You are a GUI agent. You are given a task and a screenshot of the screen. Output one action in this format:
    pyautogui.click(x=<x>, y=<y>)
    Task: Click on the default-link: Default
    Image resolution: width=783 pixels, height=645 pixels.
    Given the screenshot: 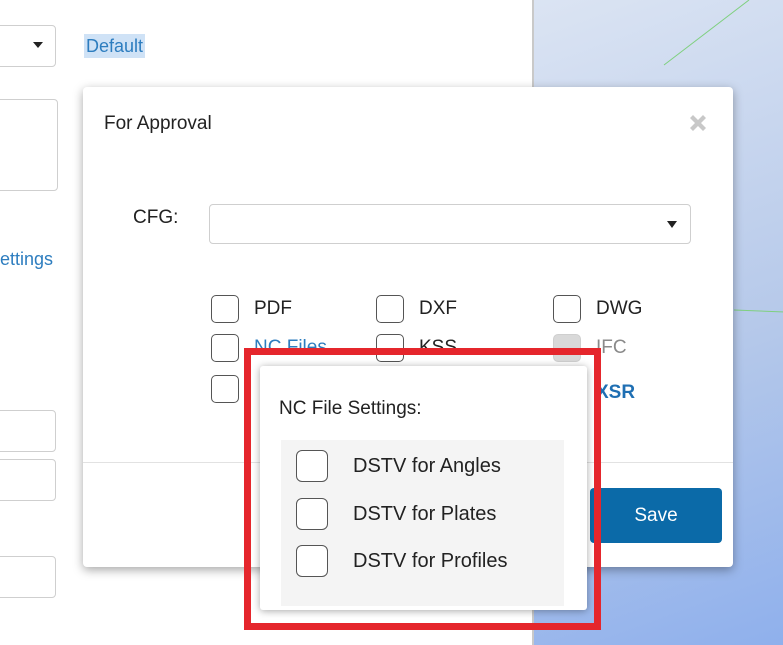 What is the action you would take?
    pyautogui.click(x=115, y=46)
    